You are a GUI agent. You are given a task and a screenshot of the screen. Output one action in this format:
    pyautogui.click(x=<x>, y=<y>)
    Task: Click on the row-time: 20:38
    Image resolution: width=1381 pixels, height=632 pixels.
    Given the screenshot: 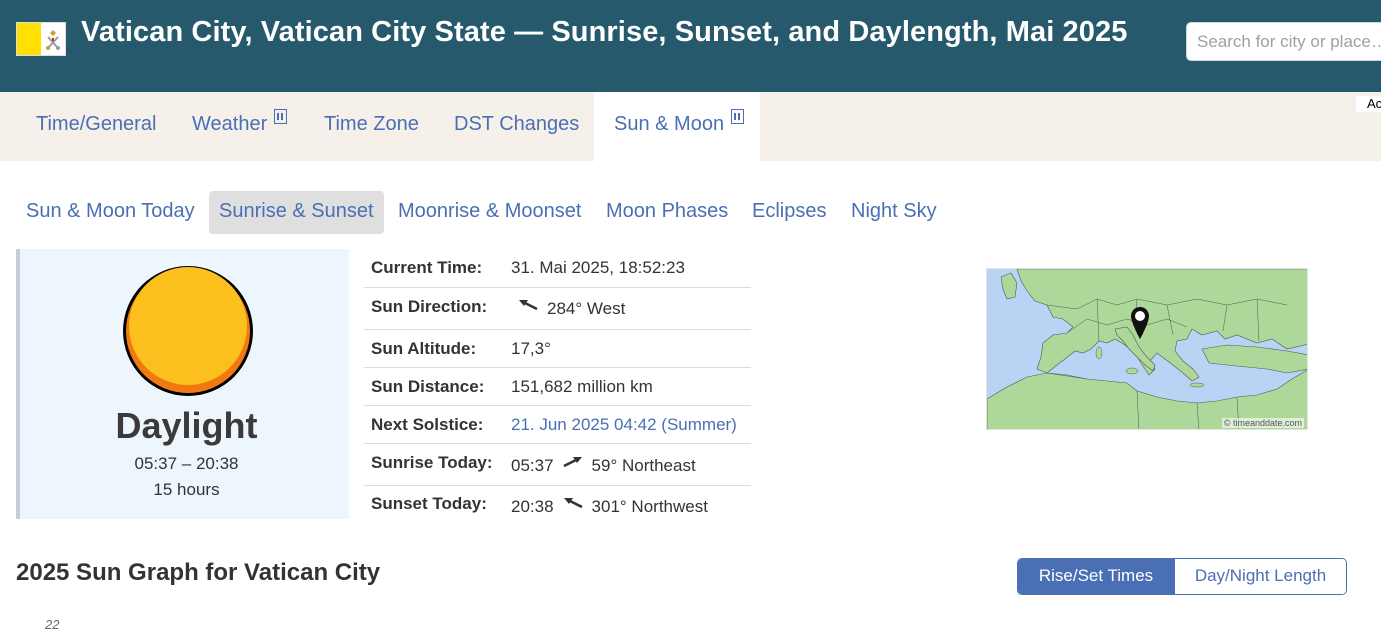 What is the action you would take?
    pyautogui.click(x=532, y=506)
    